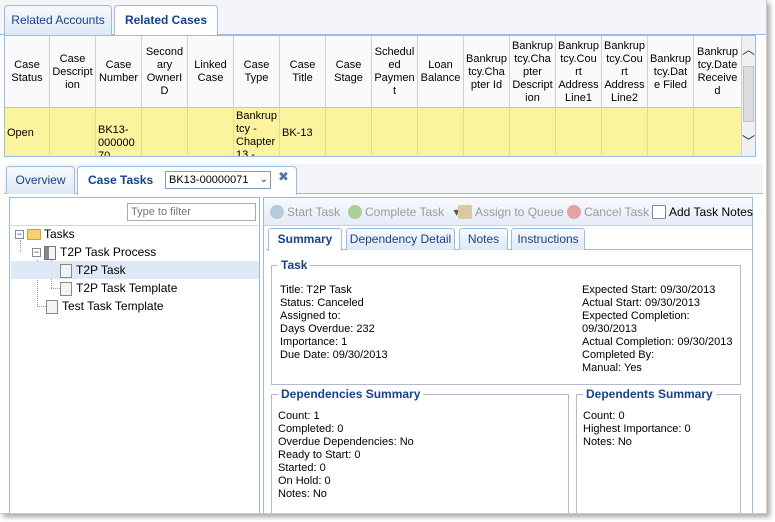  I want to click on column-header: Case Status, so click(27, 72).